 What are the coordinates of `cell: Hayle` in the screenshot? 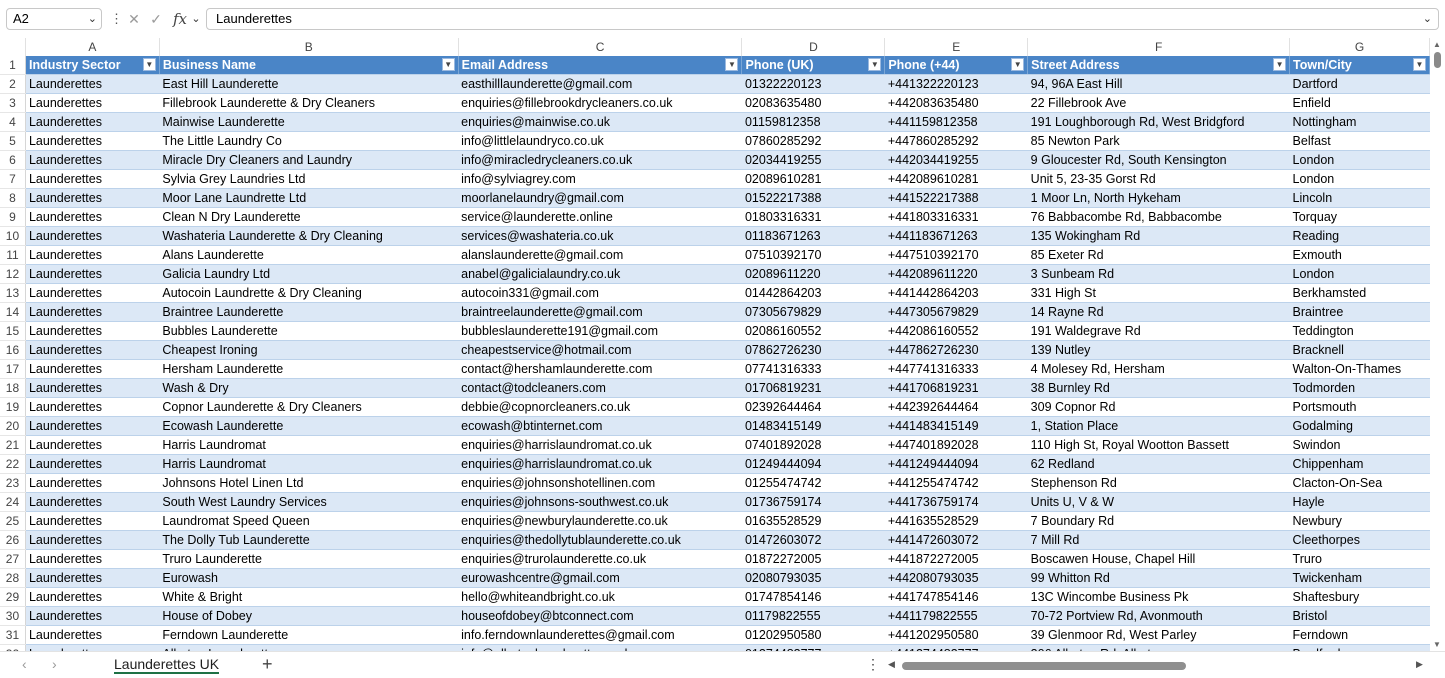 It's located at (1359, 502).